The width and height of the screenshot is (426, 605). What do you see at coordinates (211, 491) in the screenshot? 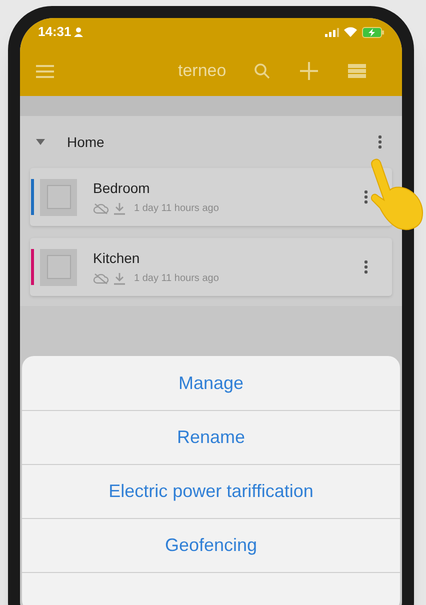
I see `action-sheet-option: Electric power tariffication` at bounding box center [211, 491].